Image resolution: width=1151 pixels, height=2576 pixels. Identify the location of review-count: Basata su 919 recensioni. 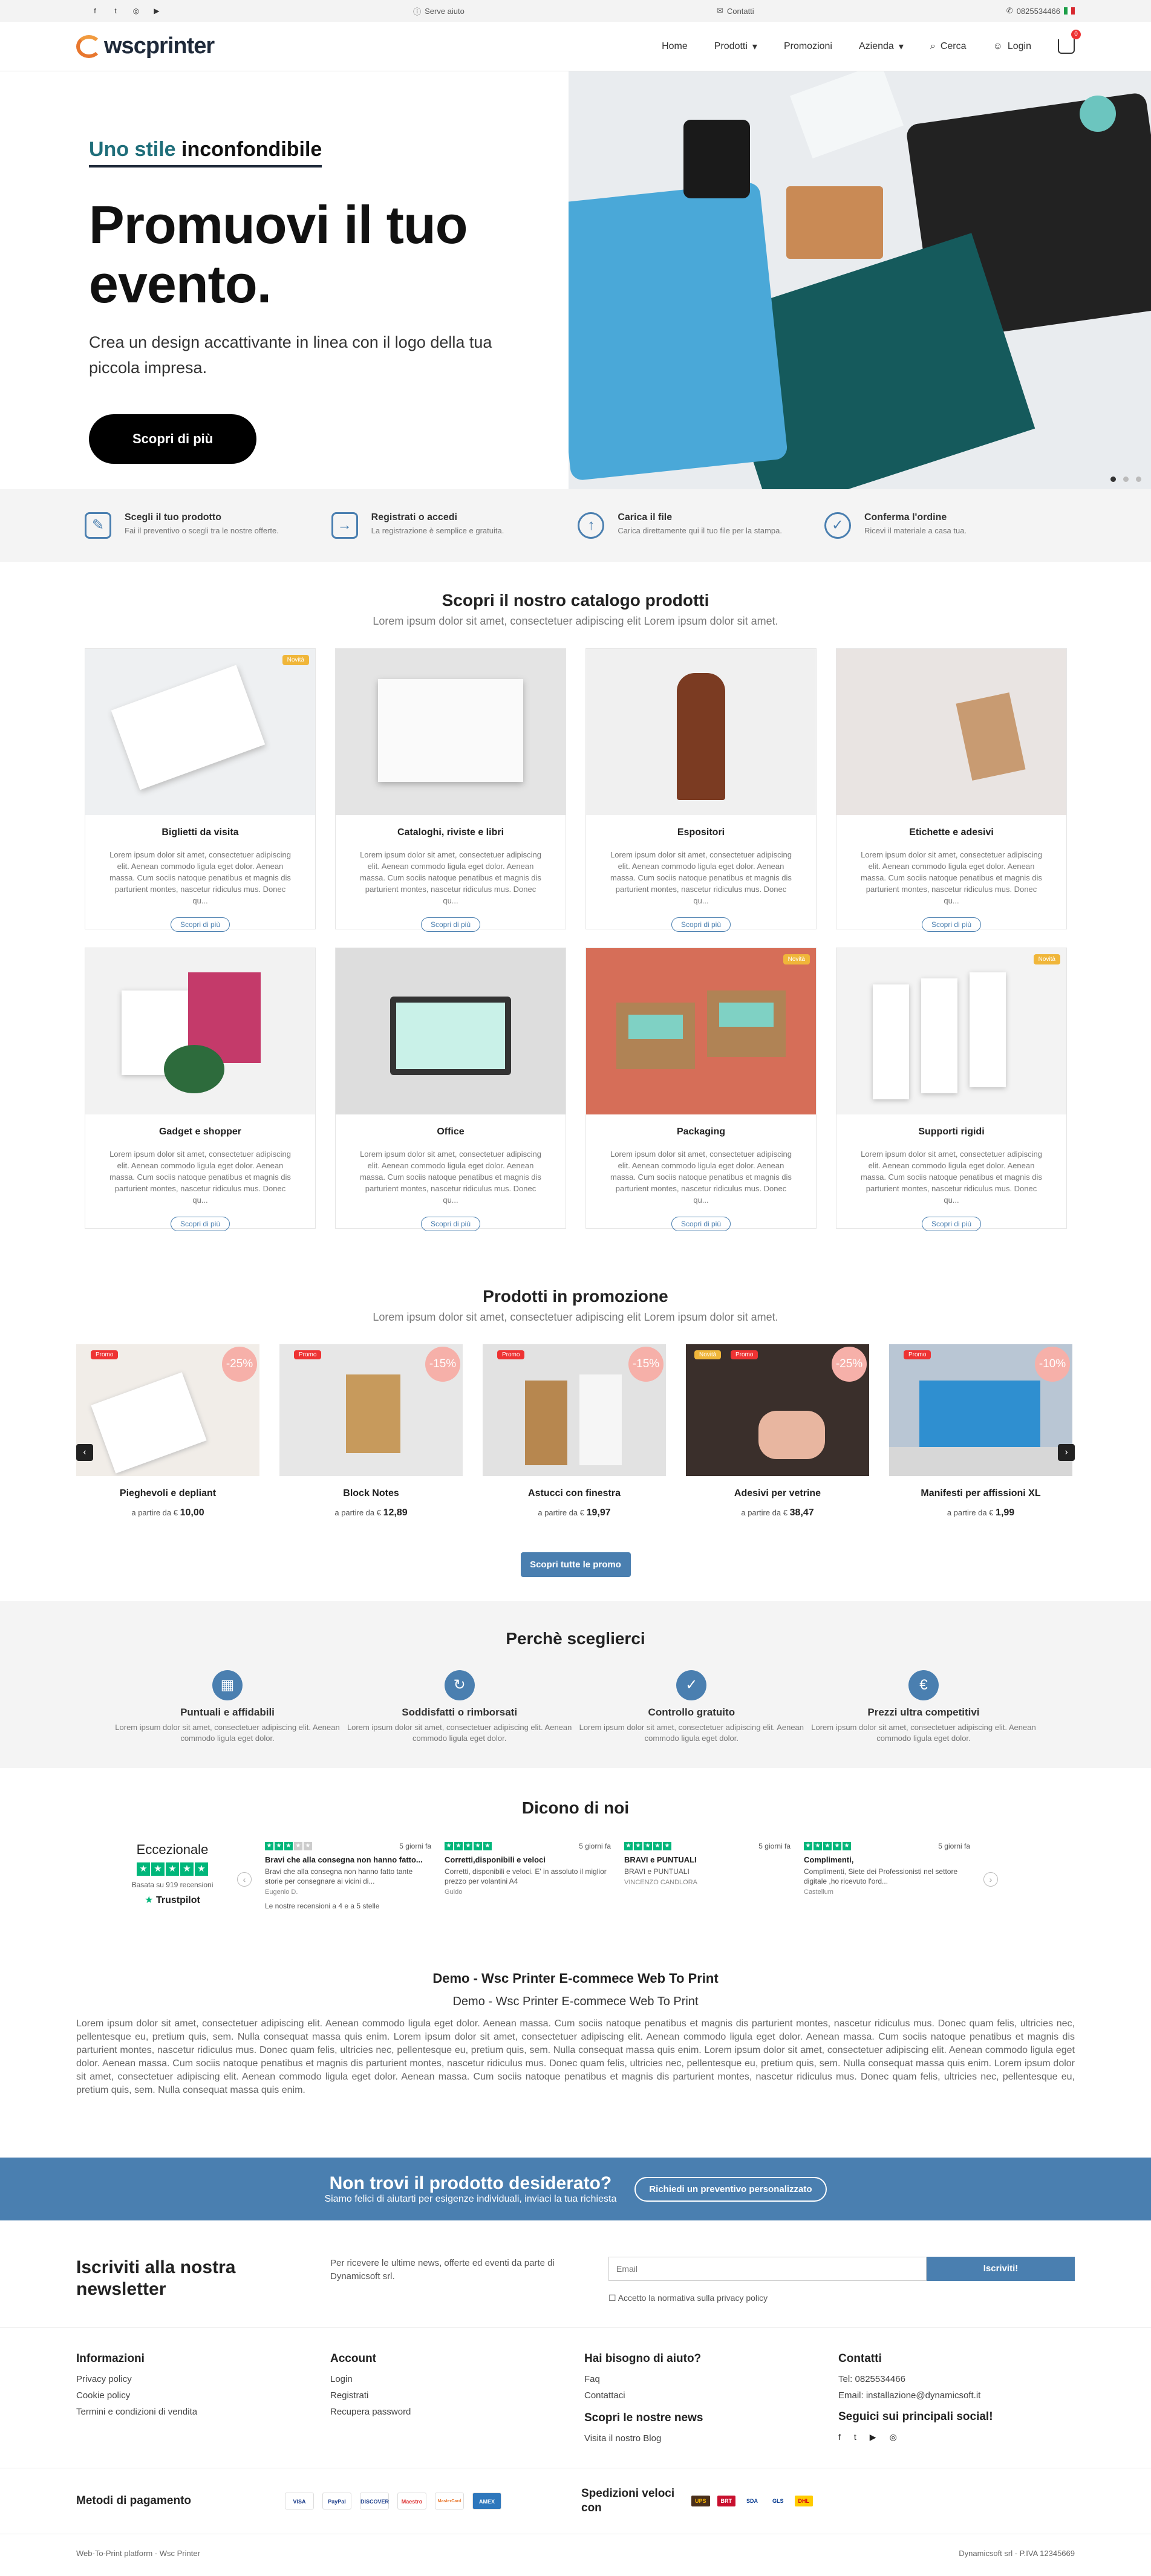
(172, 1885).